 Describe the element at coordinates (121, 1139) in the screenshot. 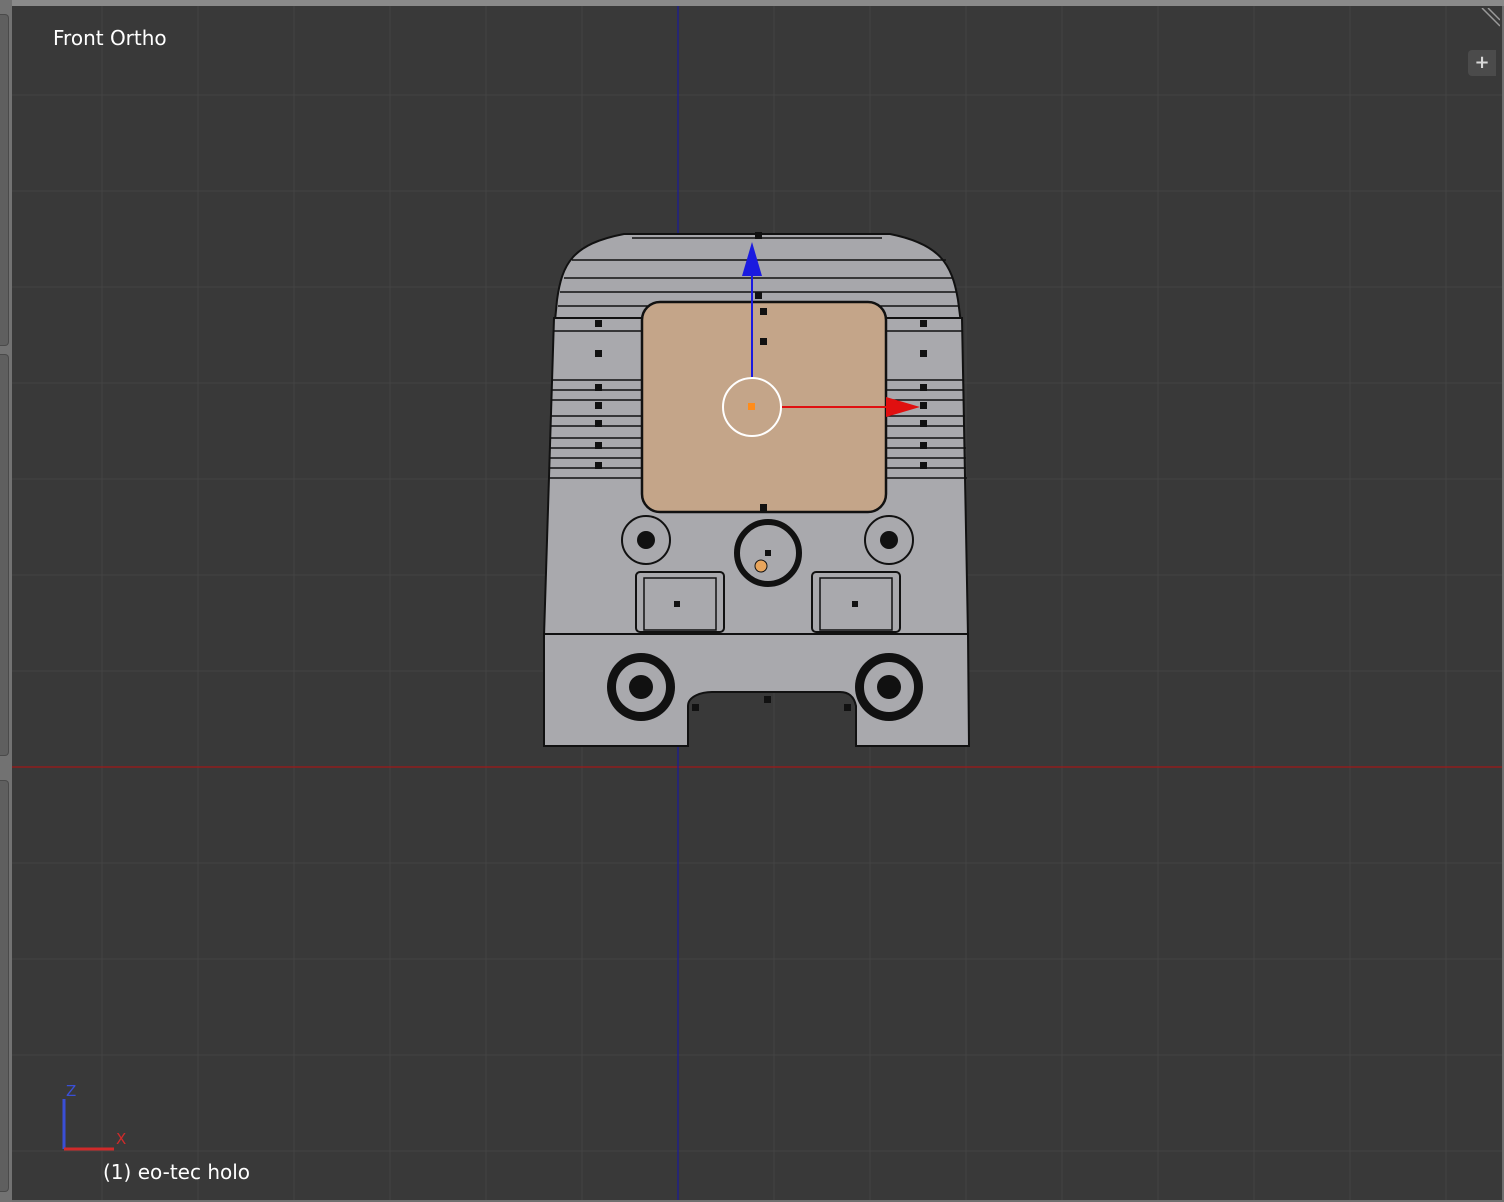

I see `axis-x-label: X` at that location.